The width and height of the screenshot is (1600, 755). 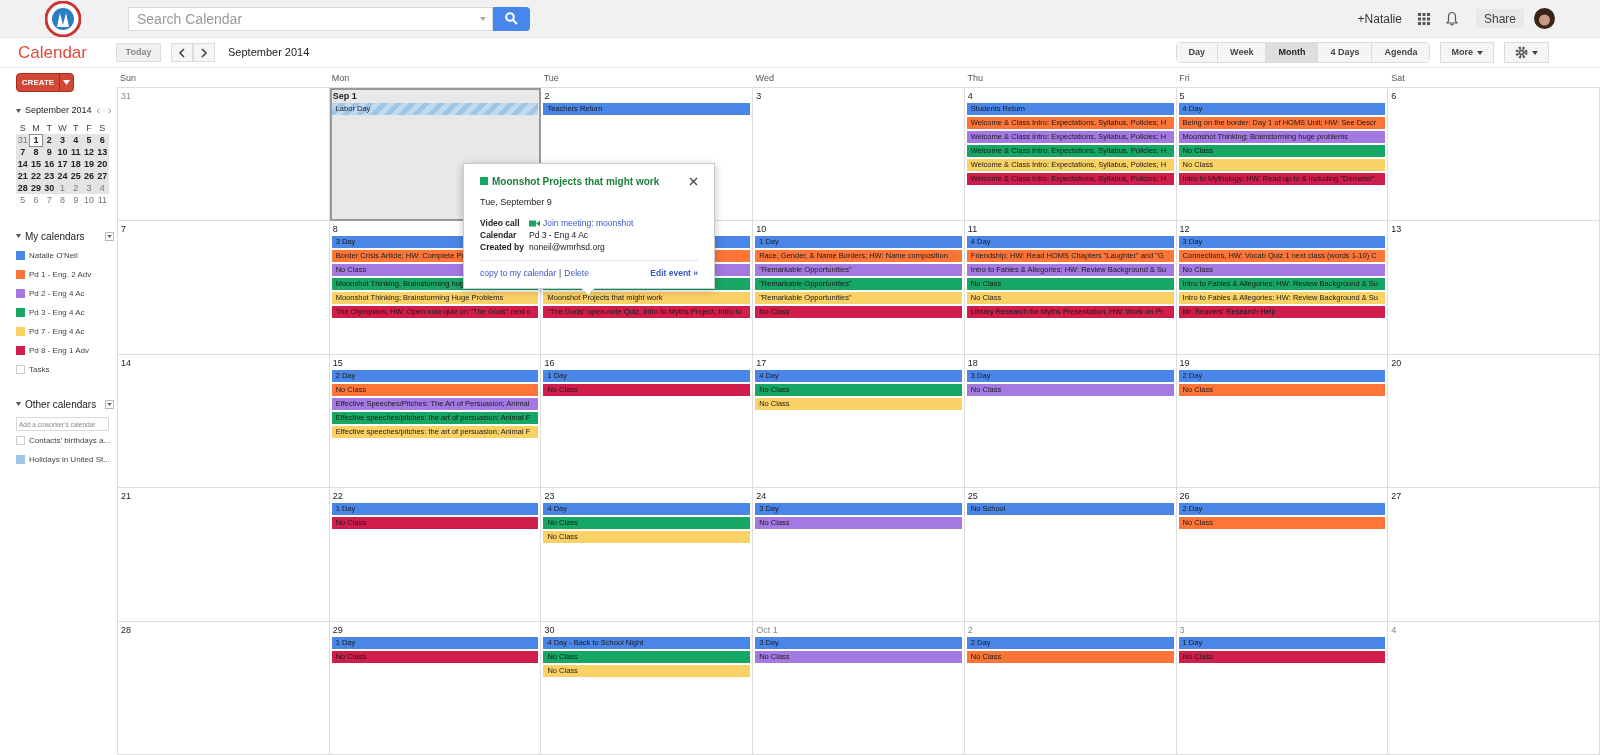 What do you see at coordinates (1494, 421) in the screenshot?
I see `day-cell: 20` at bounding box center [1494, 421].